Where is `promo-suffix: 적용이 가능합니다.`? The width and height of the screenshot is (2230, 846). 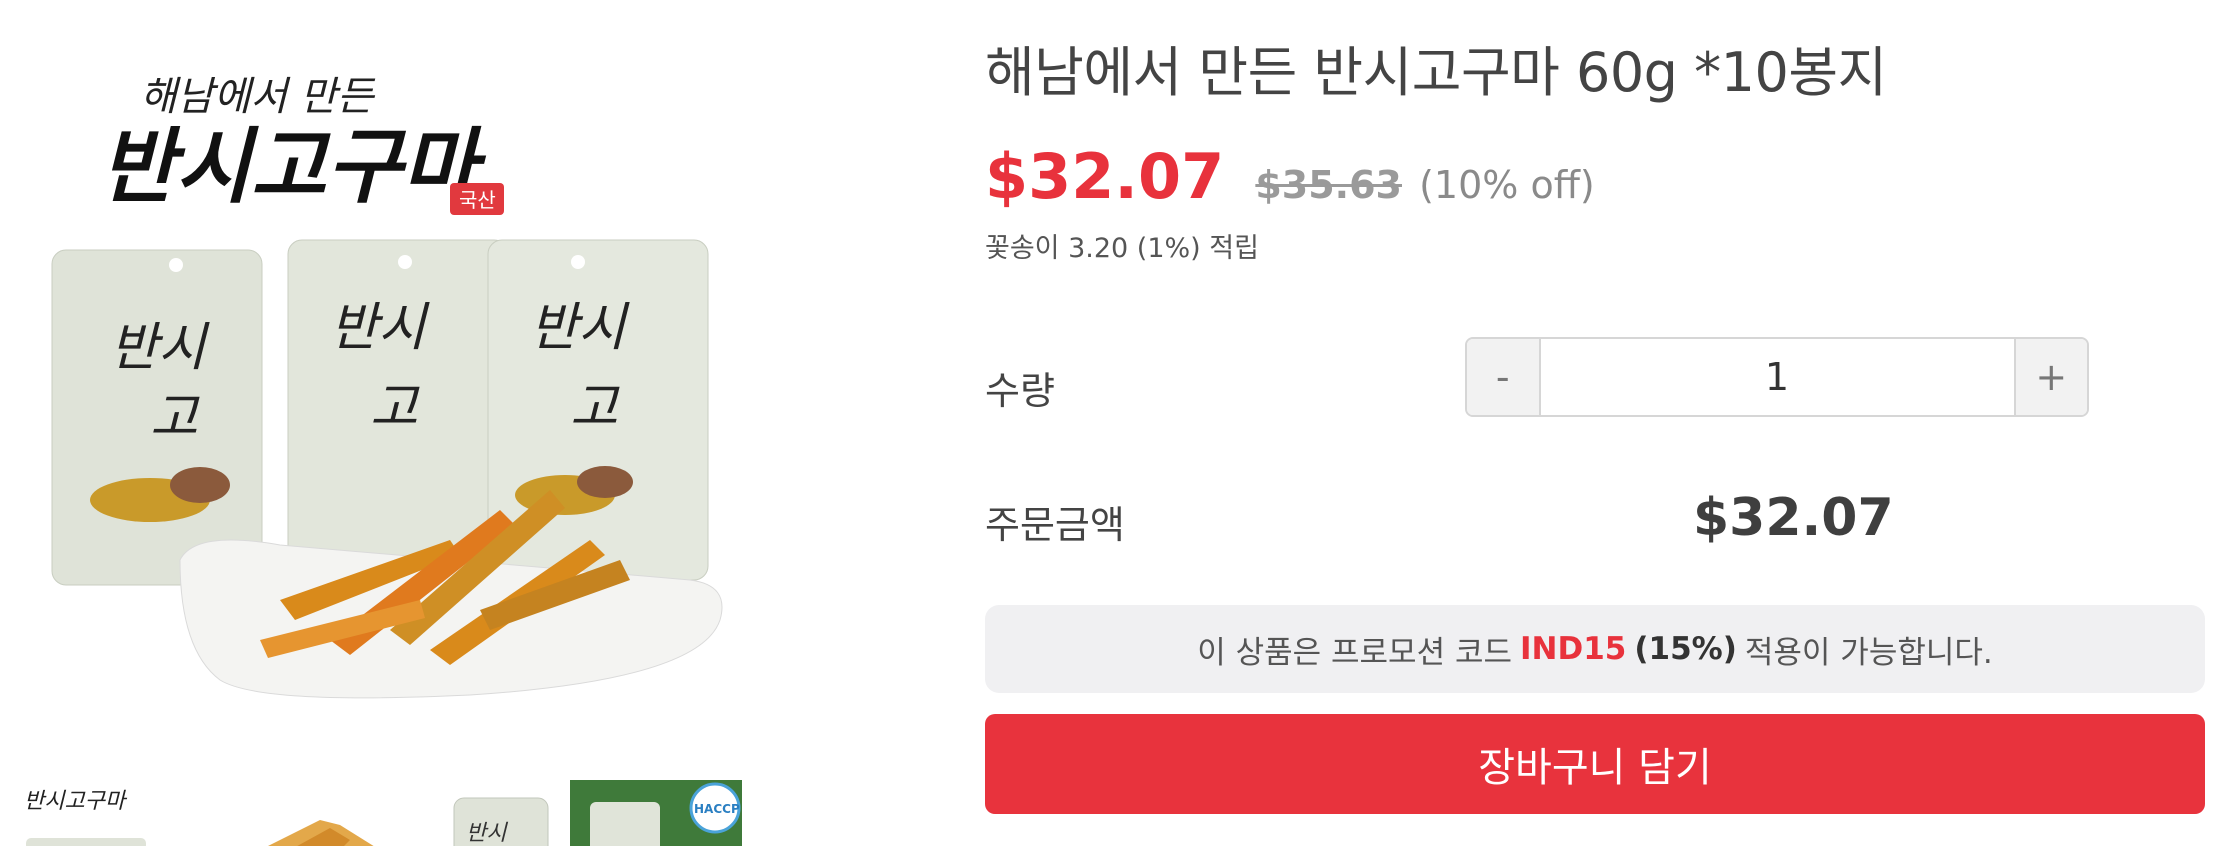
promo-suffix: 적용이 가능합니다. is located at coordinates (1868, 652).